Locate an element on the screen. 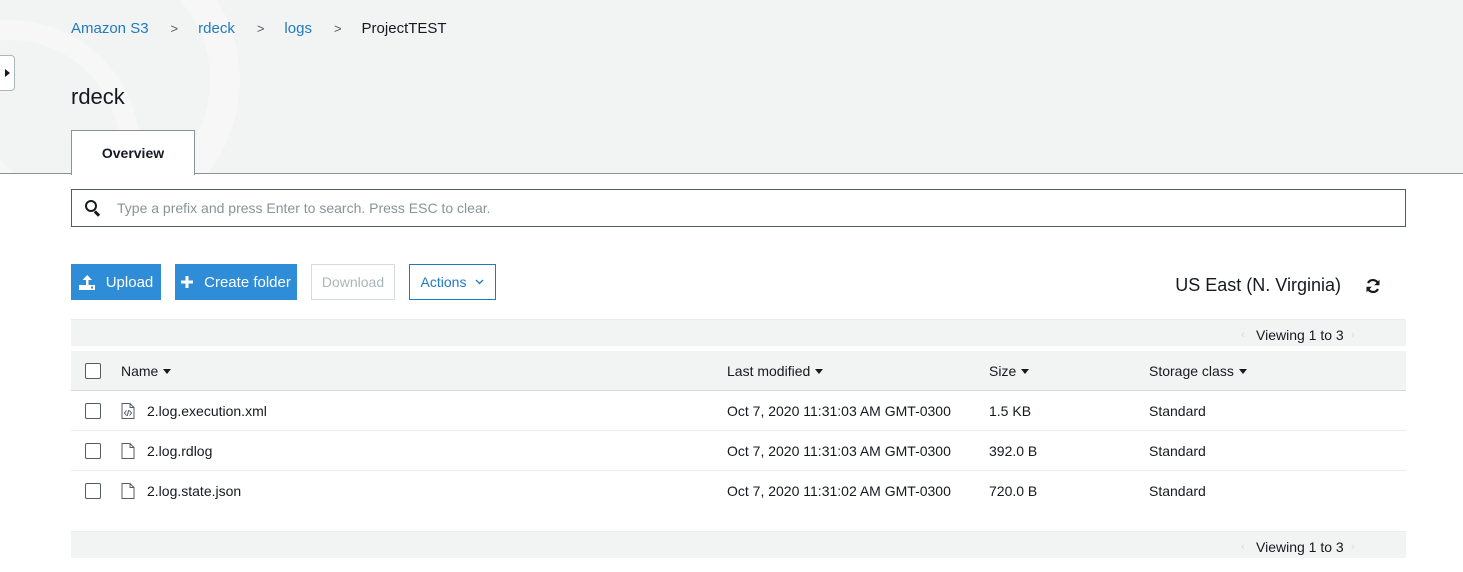 This screenshot has height=572, width=1463. download-button: Download is located at coordinates (353, 282).